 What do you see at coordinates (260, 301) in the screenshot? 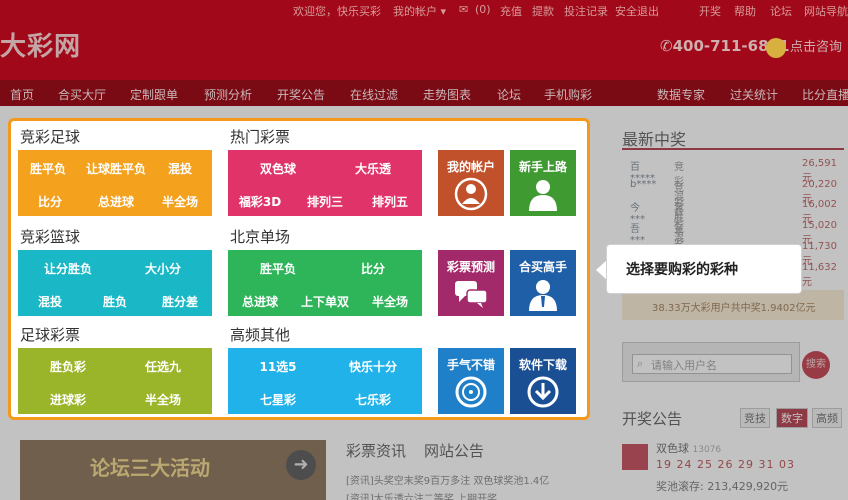
I see `bjdc-goals: 总进球` at bounding box center [260, 301].